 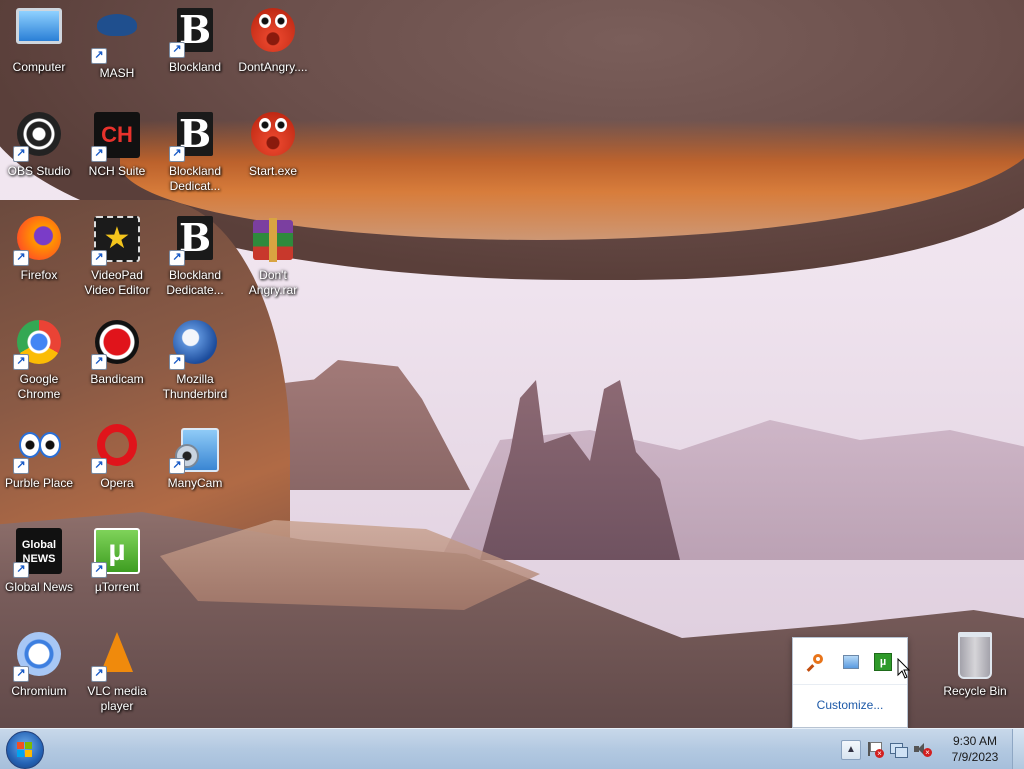 I want to click on search-tray-icon, so click(x=816, y=662).